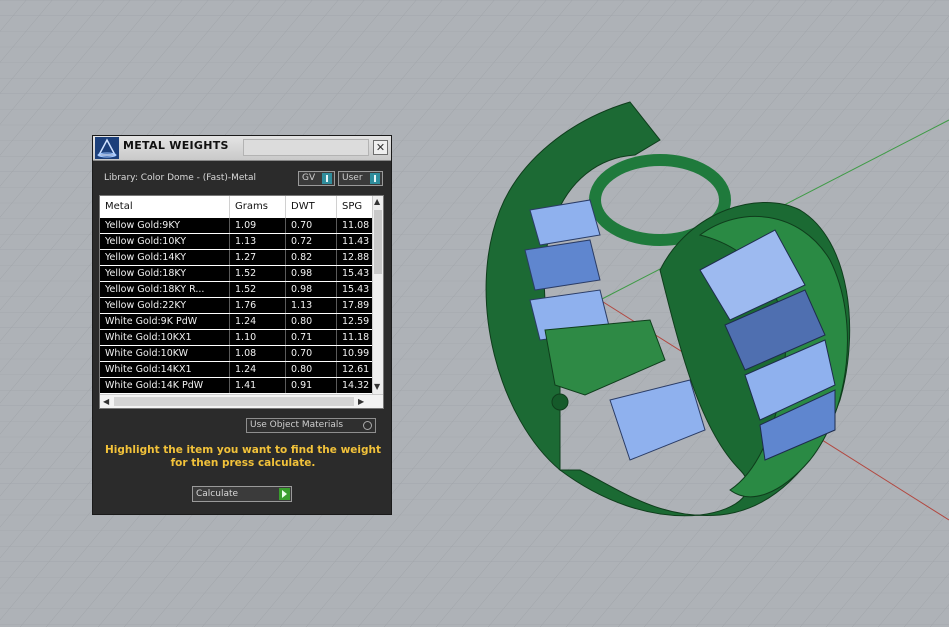 The image size is (949, 627). I want to click on cell-spg: 14.32, so click(357, 385).